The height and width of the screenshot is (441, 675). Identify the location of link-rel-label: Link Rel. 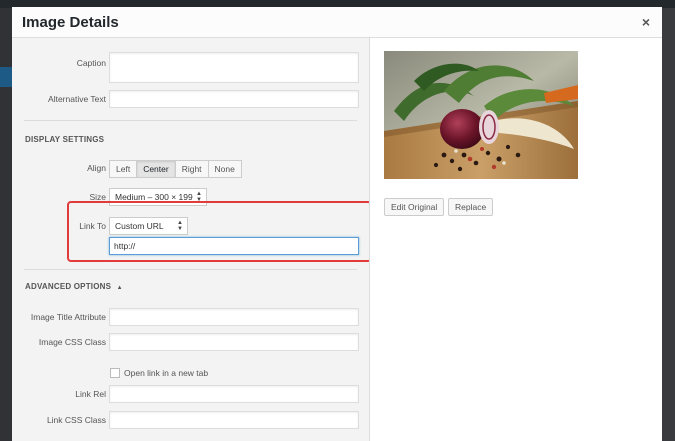
(90, 394).